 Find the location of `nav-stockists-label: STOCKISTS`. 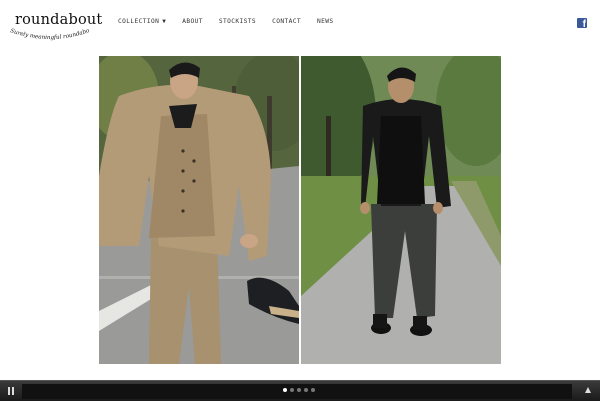

nav-stockists-label: STOCKISTS is located at coordinates (237, 21).